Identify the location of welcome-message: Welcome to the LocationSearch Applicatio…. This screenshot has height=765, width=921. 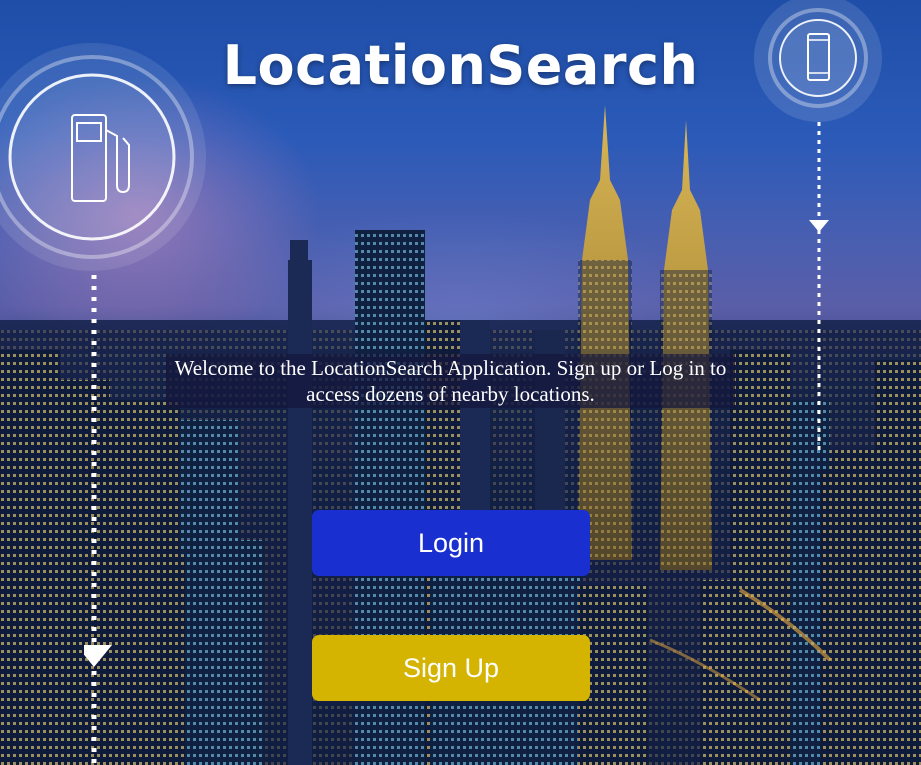
(450, 381).